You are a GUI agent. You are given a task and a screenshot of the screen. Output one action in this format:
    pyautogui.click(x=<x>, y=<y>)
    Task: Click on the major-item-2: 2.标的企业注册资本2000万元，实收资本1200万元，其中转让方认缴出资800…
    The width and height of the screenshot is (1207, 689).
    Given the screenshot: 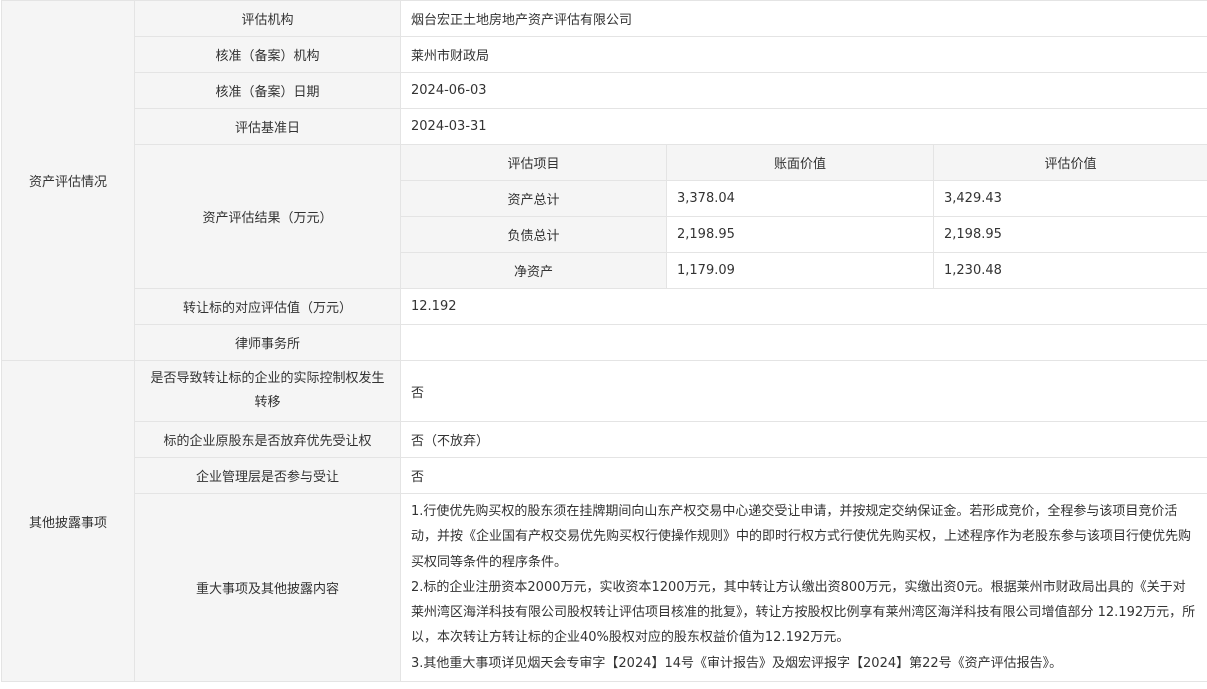 What is the action you would take?
    pyautogui.click(x=803, y=612)
    